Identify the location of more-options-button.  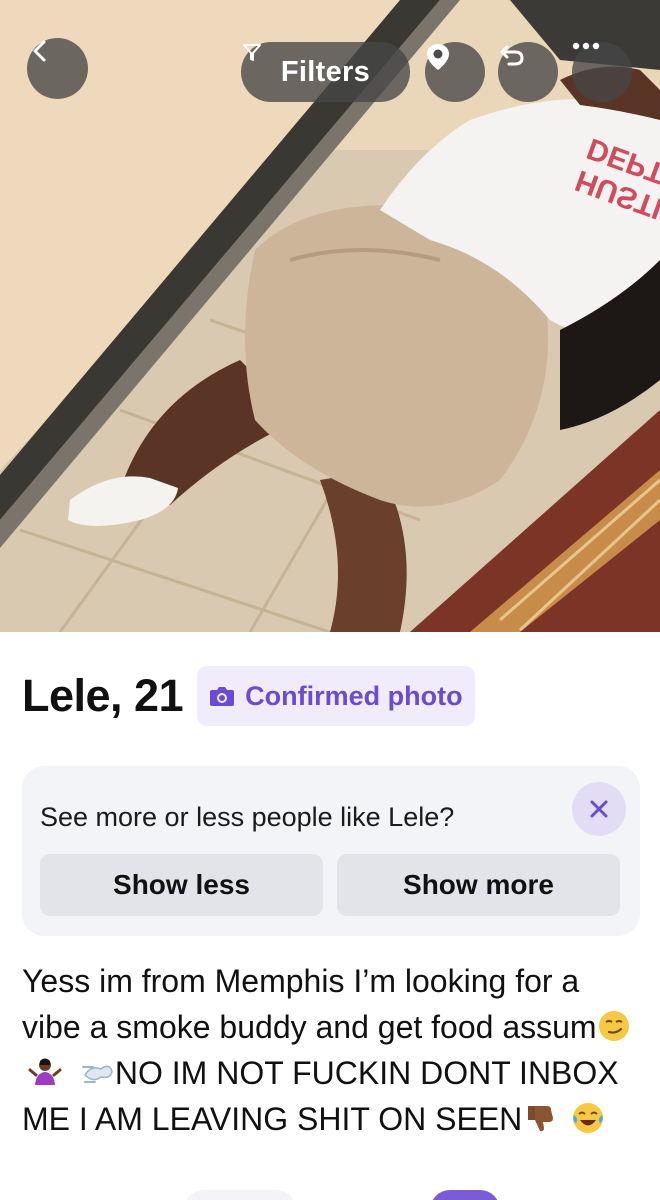
(602, 72).